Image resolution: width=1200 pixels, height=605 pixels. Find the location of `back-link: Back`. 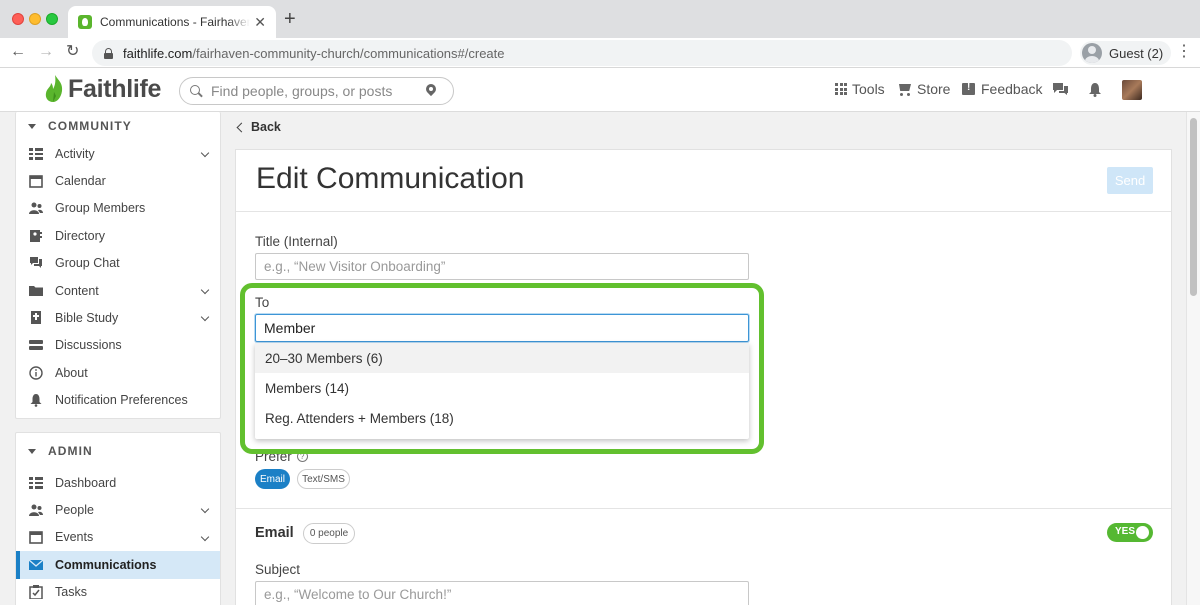

back-link: Back is located at coordinates (258, 127).